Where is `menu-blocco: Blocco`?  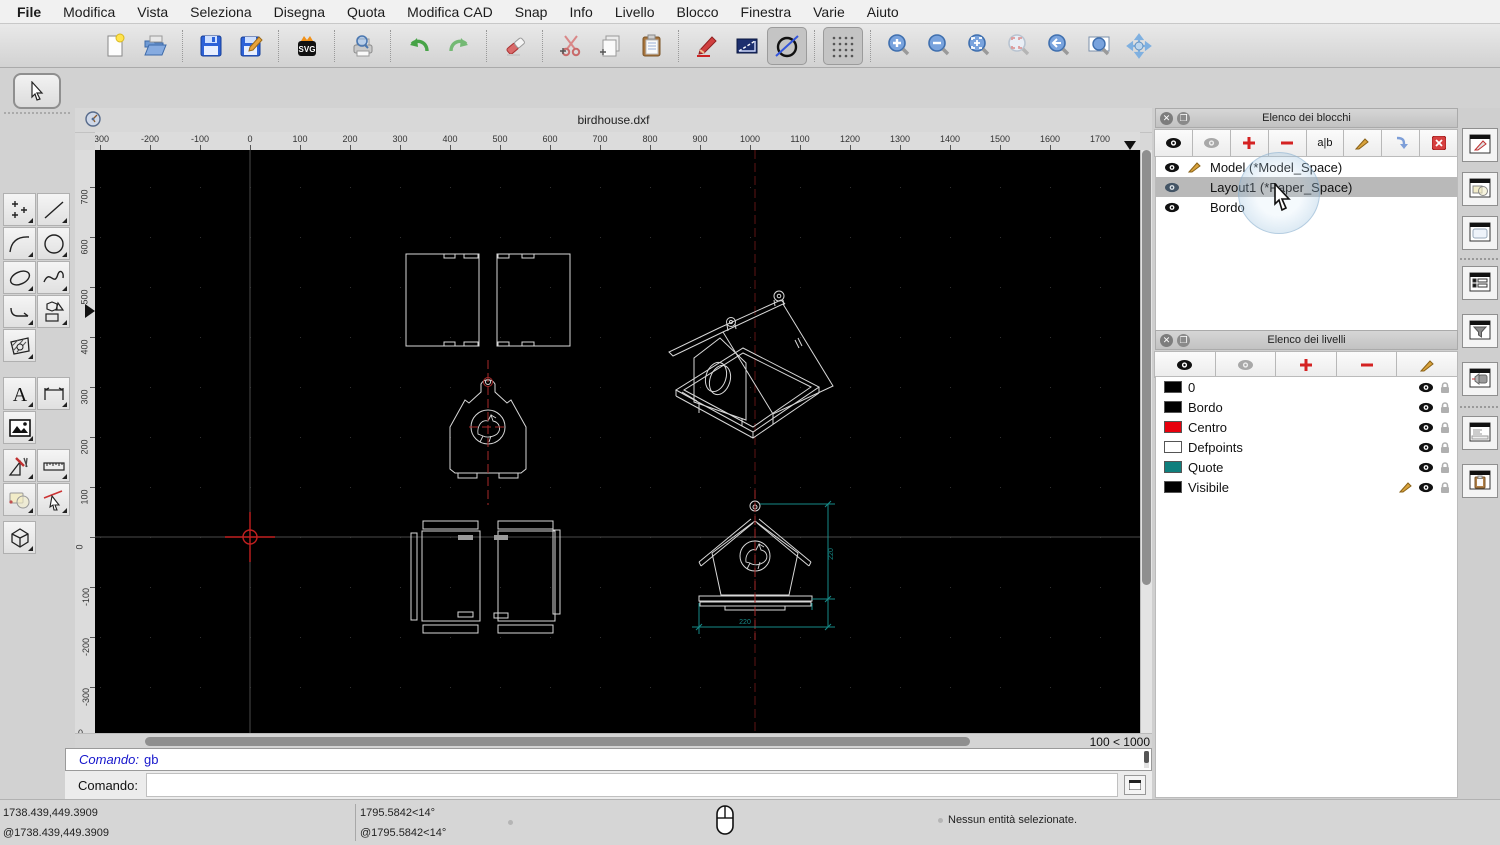
menu-blocco: Blocco is located at coordinates (698, 12).